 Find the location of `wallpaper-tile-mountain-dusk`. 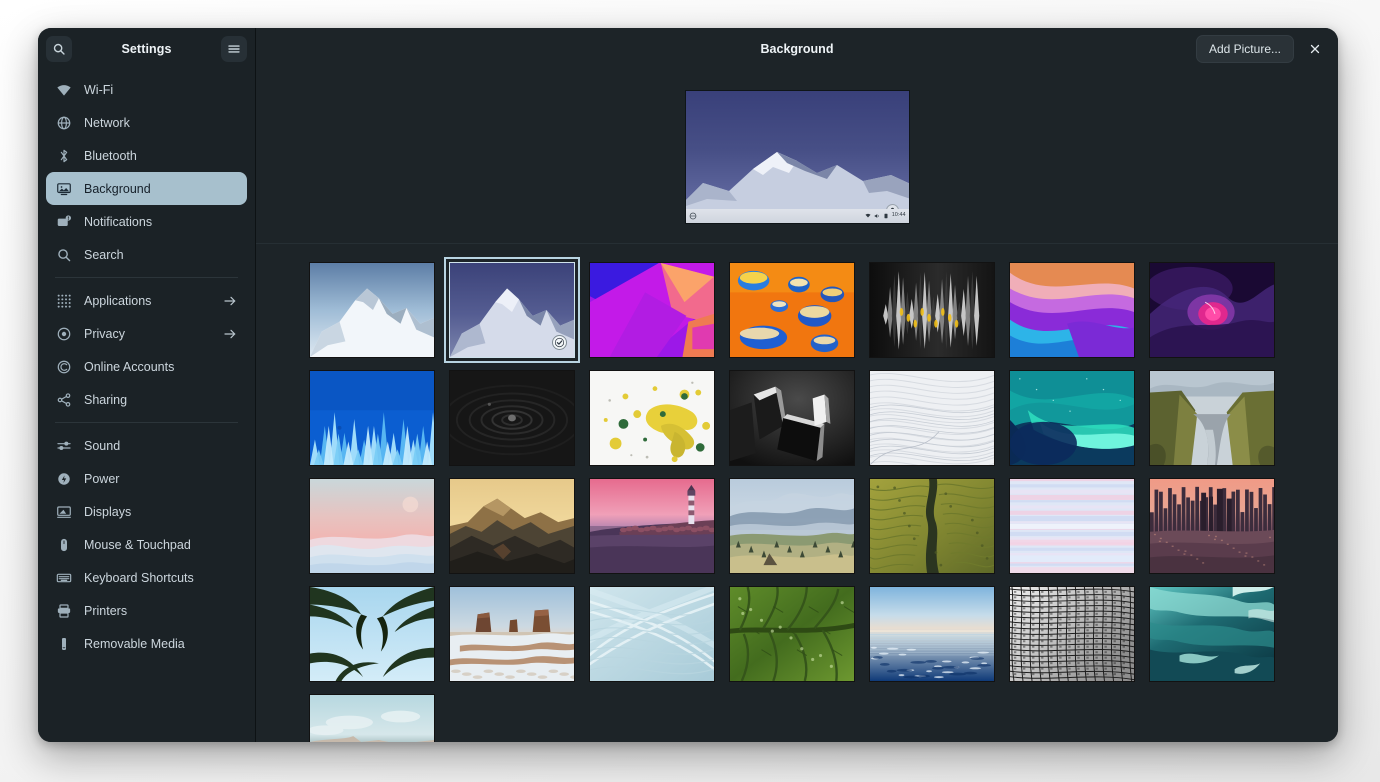

wallpaper-tile-mountain-dusk is located at coordinates (512, 310).